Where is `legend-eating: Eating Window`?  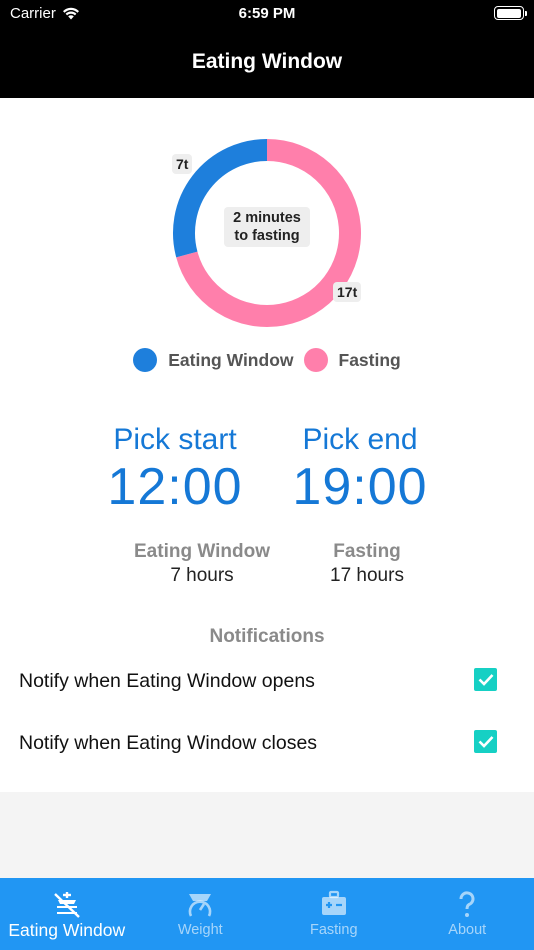 legend-eating: Eating Window is located at coordinates (213, 360).